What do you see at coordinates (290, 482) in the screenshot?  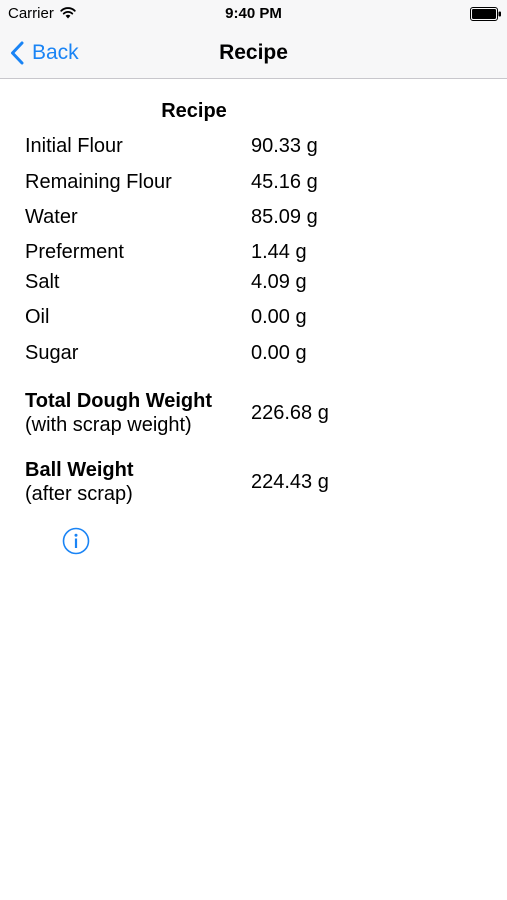 I see `ball-weight-value: 224.43 g` at bounding box center [290, 482].